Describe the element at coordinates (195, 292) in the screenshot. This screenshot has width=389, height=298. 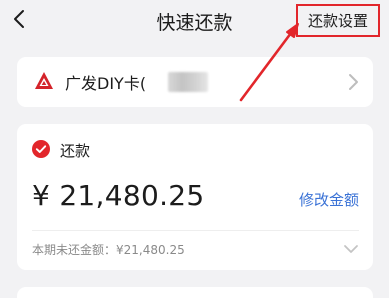
I see `next-card-peek` at that location.